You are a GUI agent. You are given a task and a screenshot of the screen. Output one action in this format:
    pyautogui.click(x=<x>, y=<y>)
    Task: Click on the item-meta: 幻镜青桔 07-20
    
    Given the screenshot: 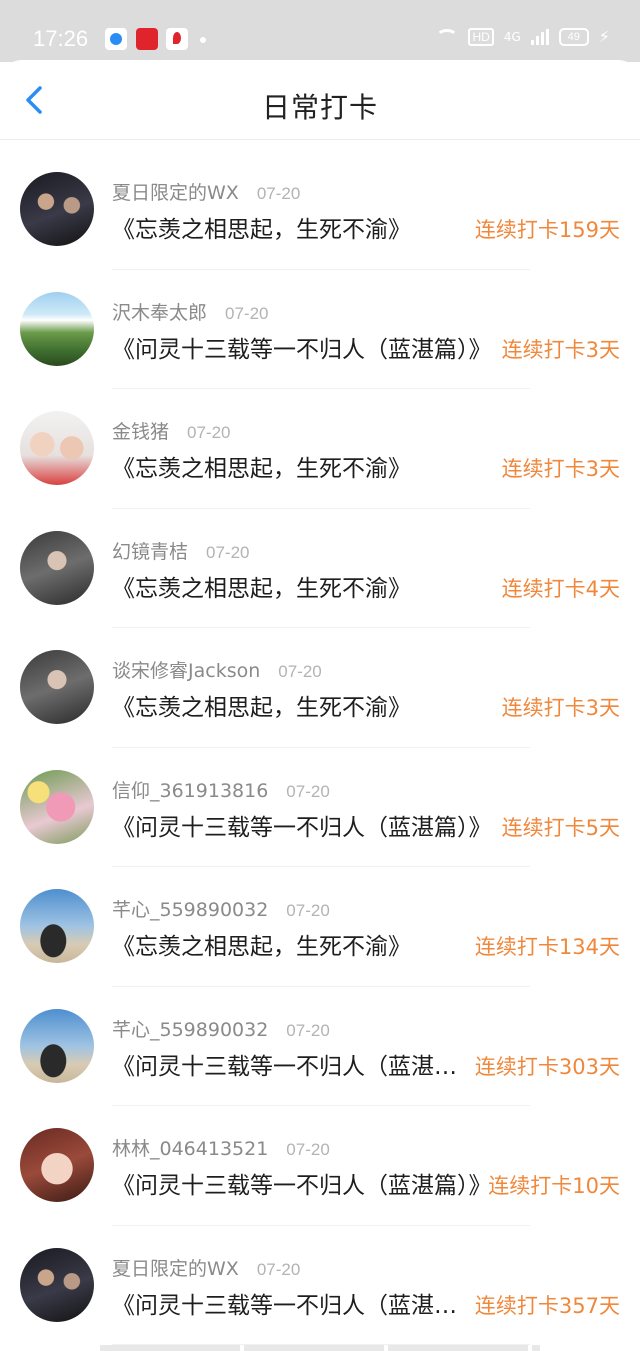 What is the action you would take?
    pyautogui.click(x=181, y=550)
    